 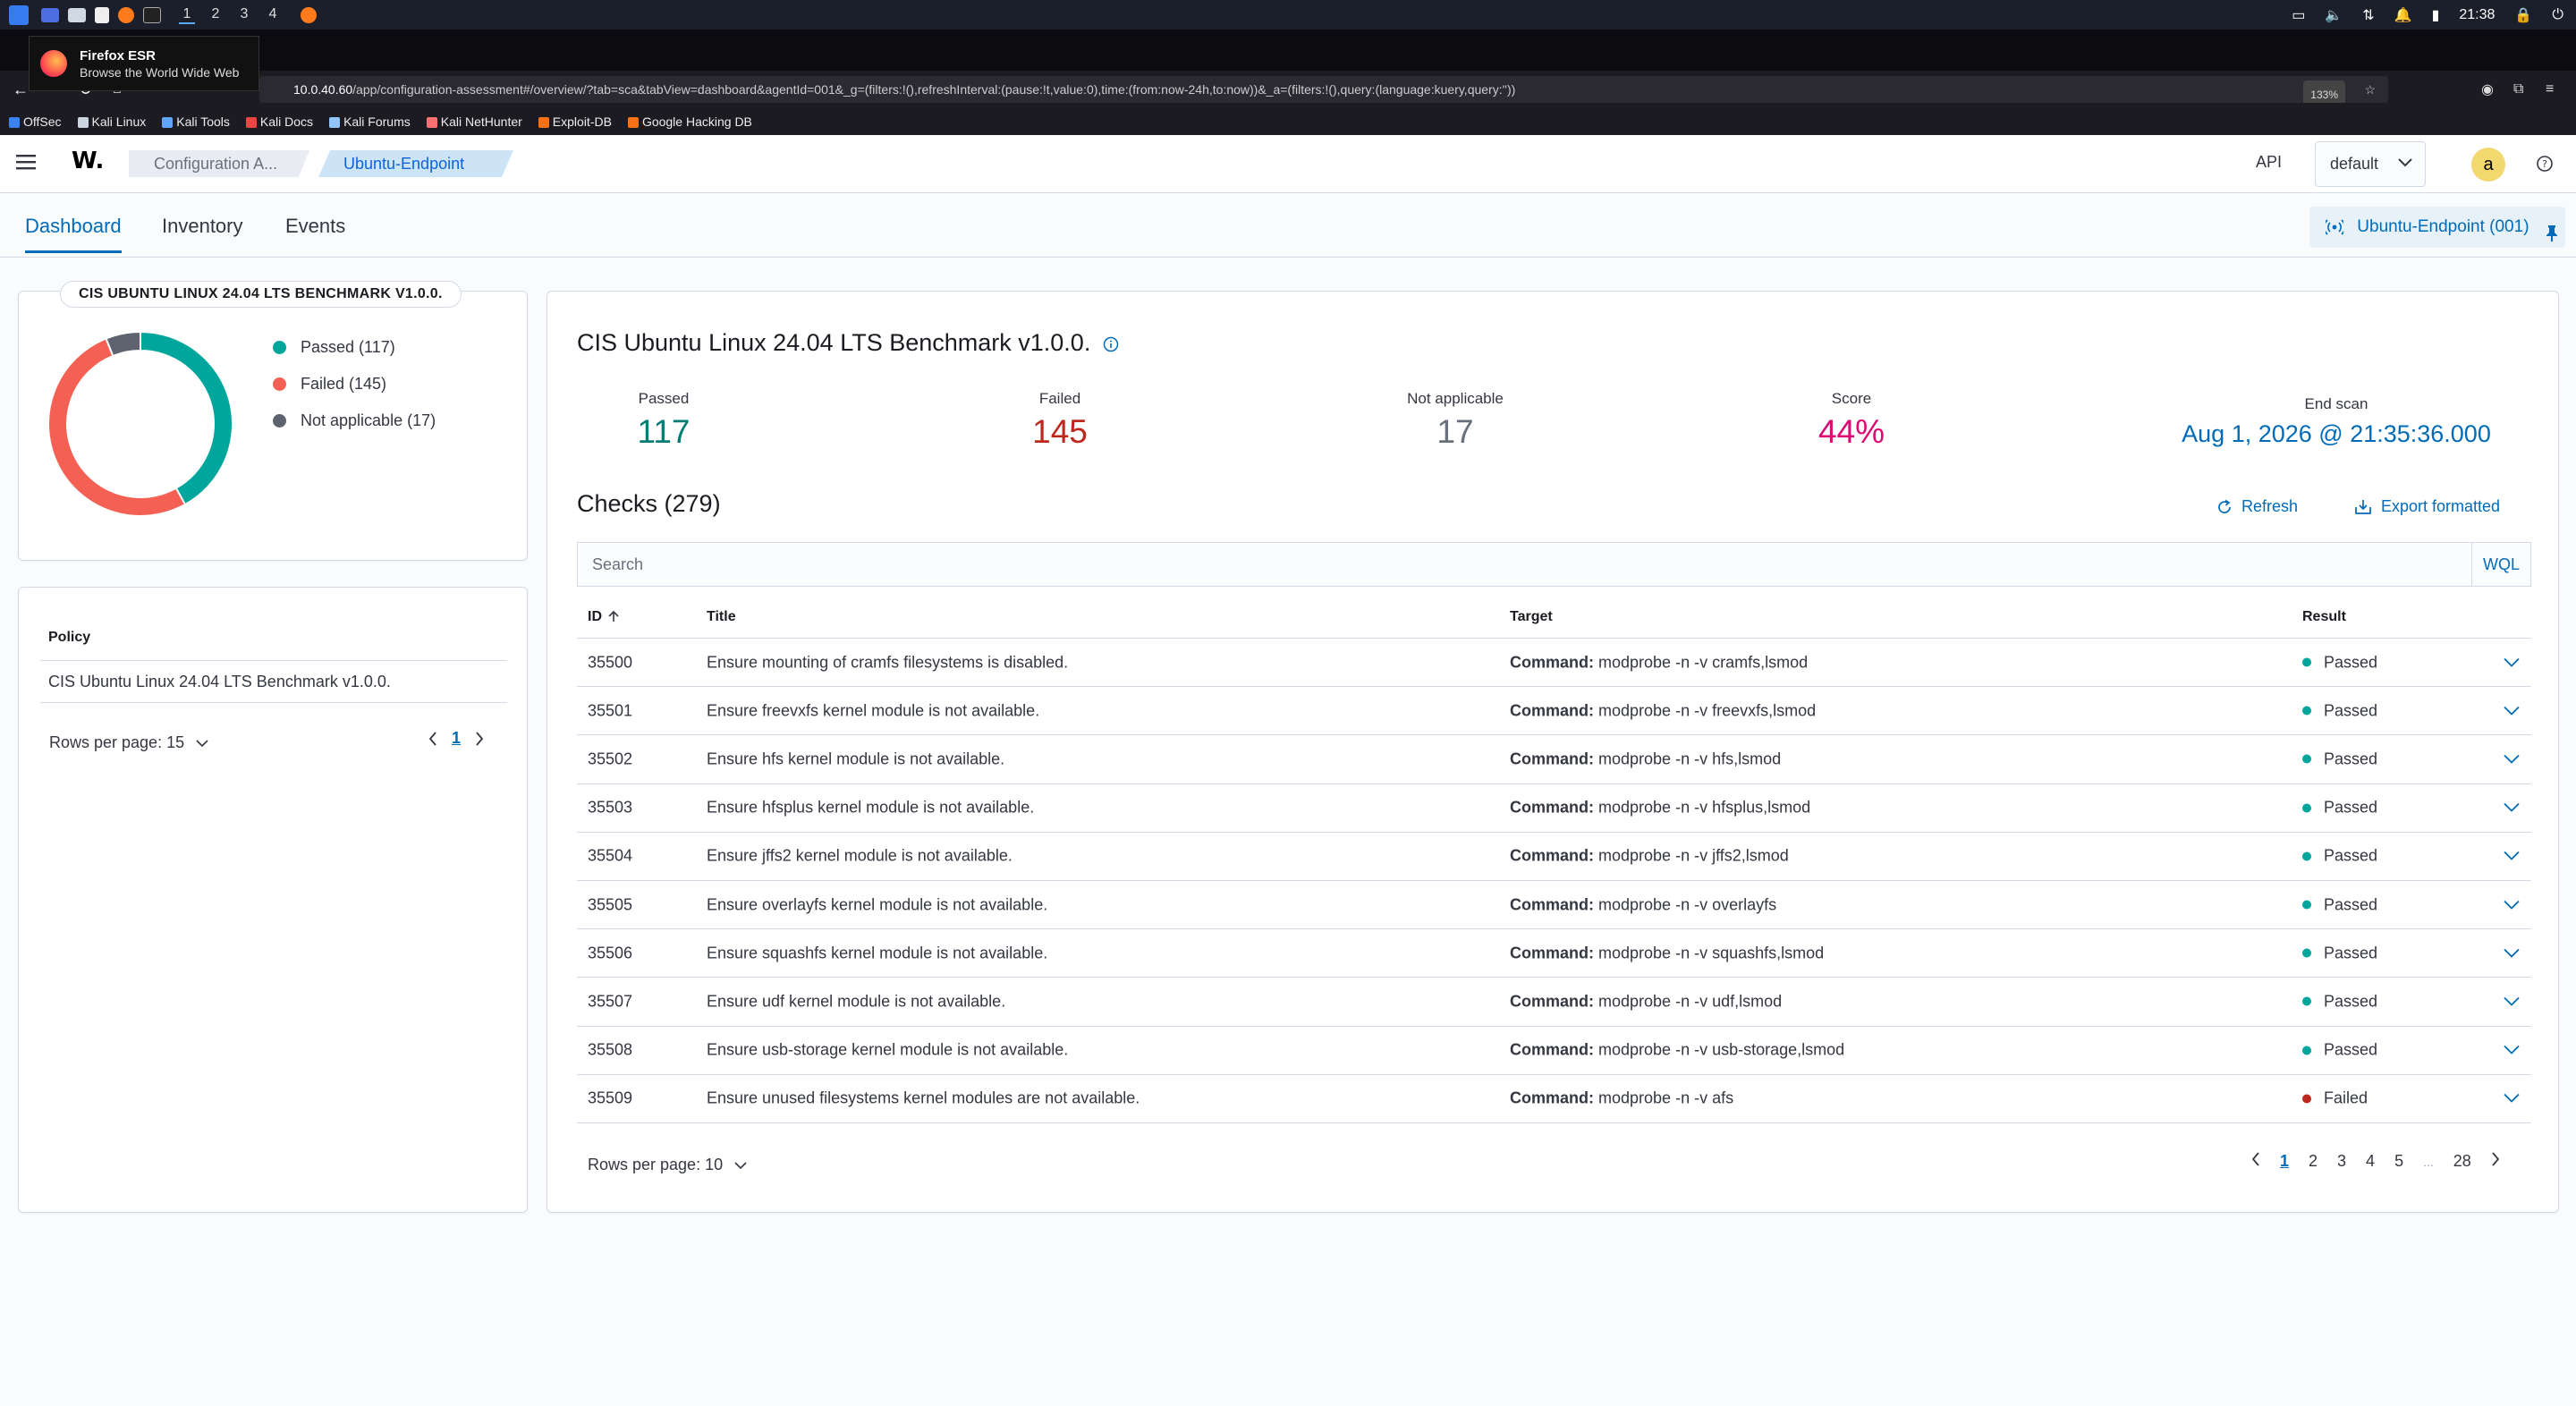 I want to click on desktop-icon, so click(x=50, y=15).